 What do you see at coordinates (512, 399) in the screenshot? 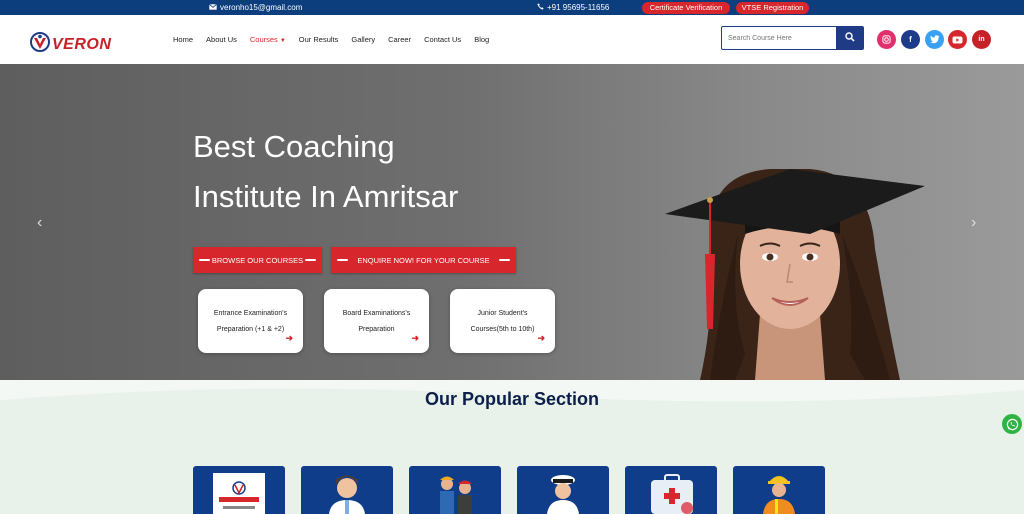
I see `popular-section-title: Our Popular Section` at bounding box center [512, 399].